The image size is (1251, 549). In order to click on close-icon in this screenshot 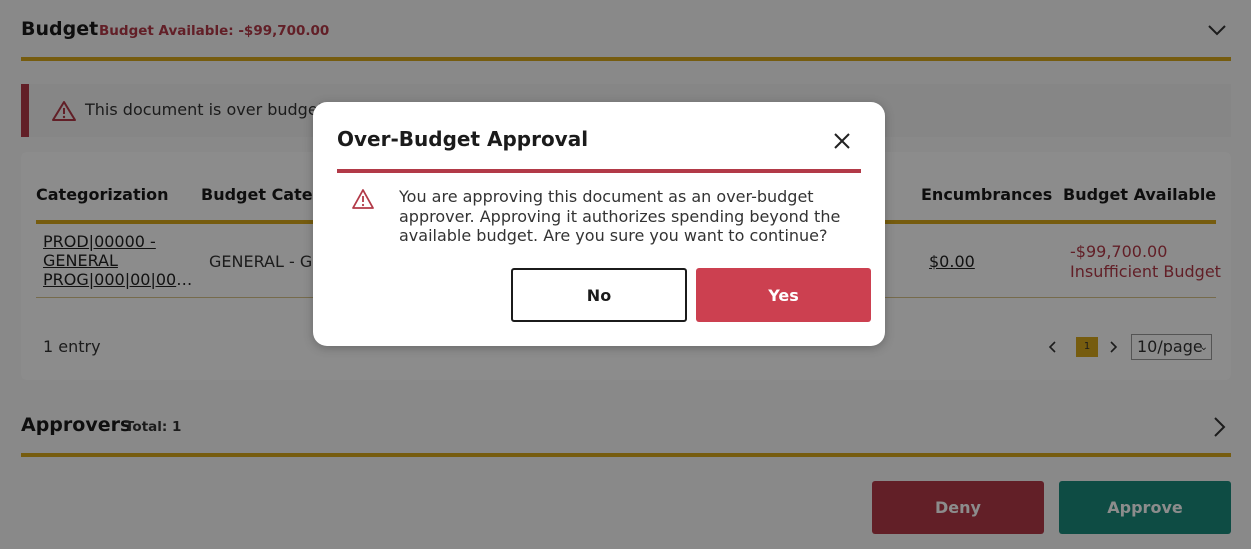, I will do `click(842, 141)`.